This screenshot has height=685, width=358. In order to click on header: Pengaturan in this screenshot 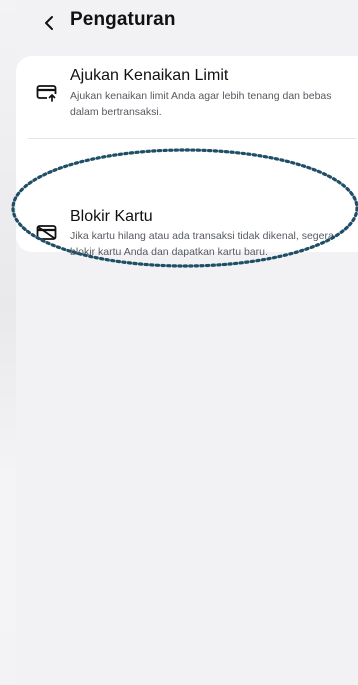, I will do `click(179, 24)`.